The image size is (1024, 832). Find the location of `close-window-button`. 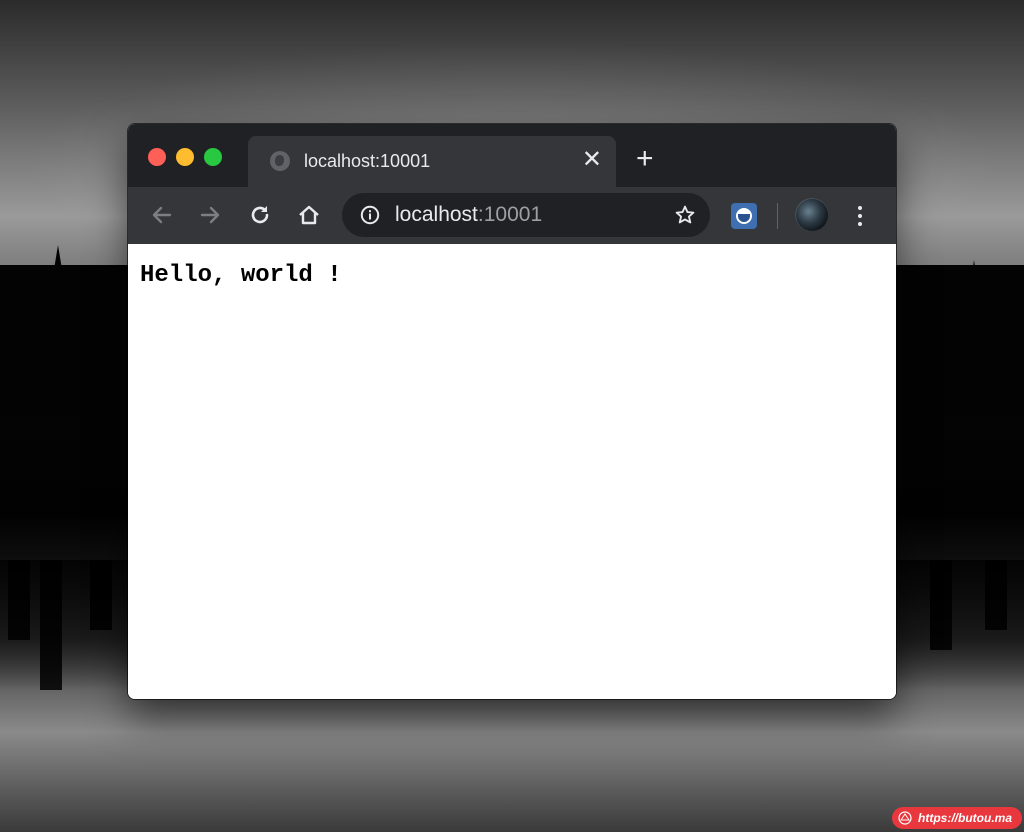

close-window-button is located at coordinates (157, 157).